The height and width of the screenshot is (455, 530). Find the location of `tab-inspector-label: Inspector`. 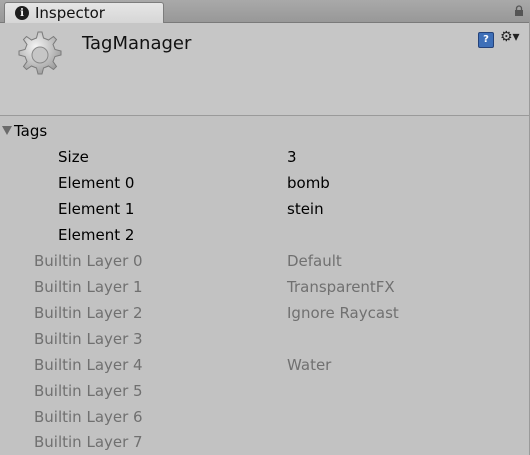

tab-inspector-label: Inspector is located at coordinates (70, 13).